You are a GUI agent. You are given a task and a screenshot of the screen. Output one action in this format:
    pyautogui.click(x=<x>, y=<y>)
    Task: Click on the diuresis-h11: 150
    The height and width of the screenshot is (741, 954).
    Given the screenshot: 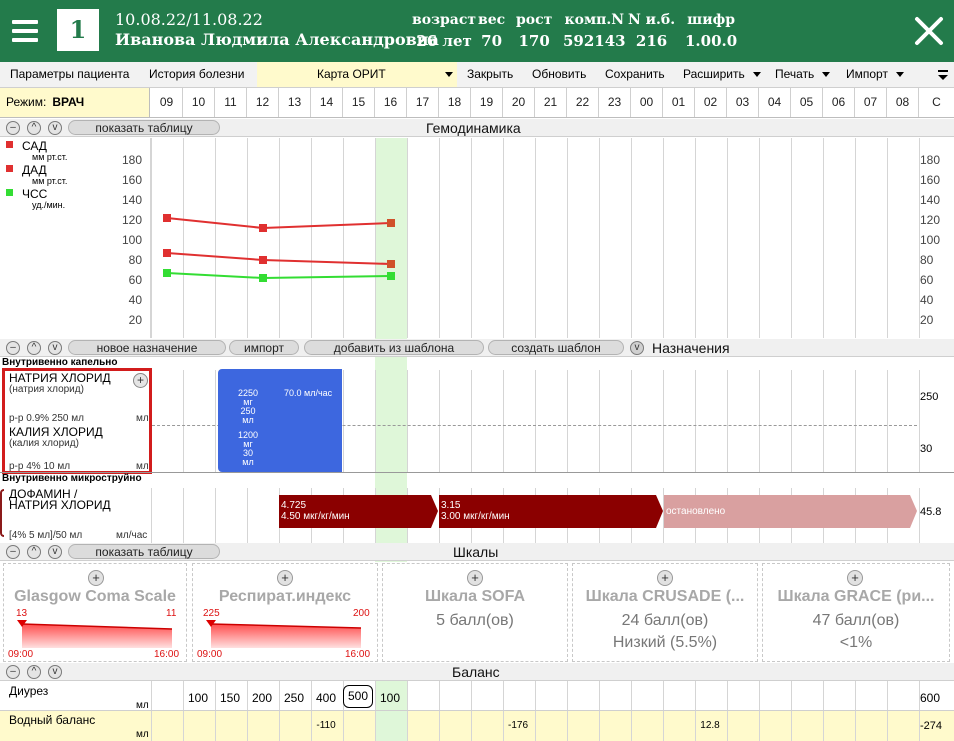 What is the action you would take?
    pyautogui.click(x=230, y=698)
    